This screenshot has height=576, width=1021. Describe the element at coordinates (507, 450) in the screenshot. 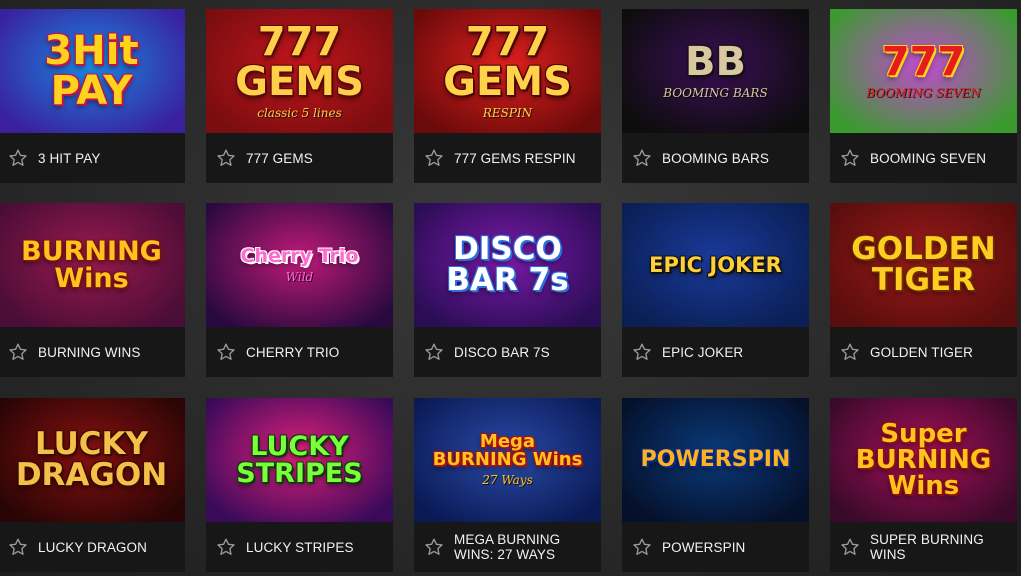

I see `game-art-title: Mega BURNING Wins` at that location.